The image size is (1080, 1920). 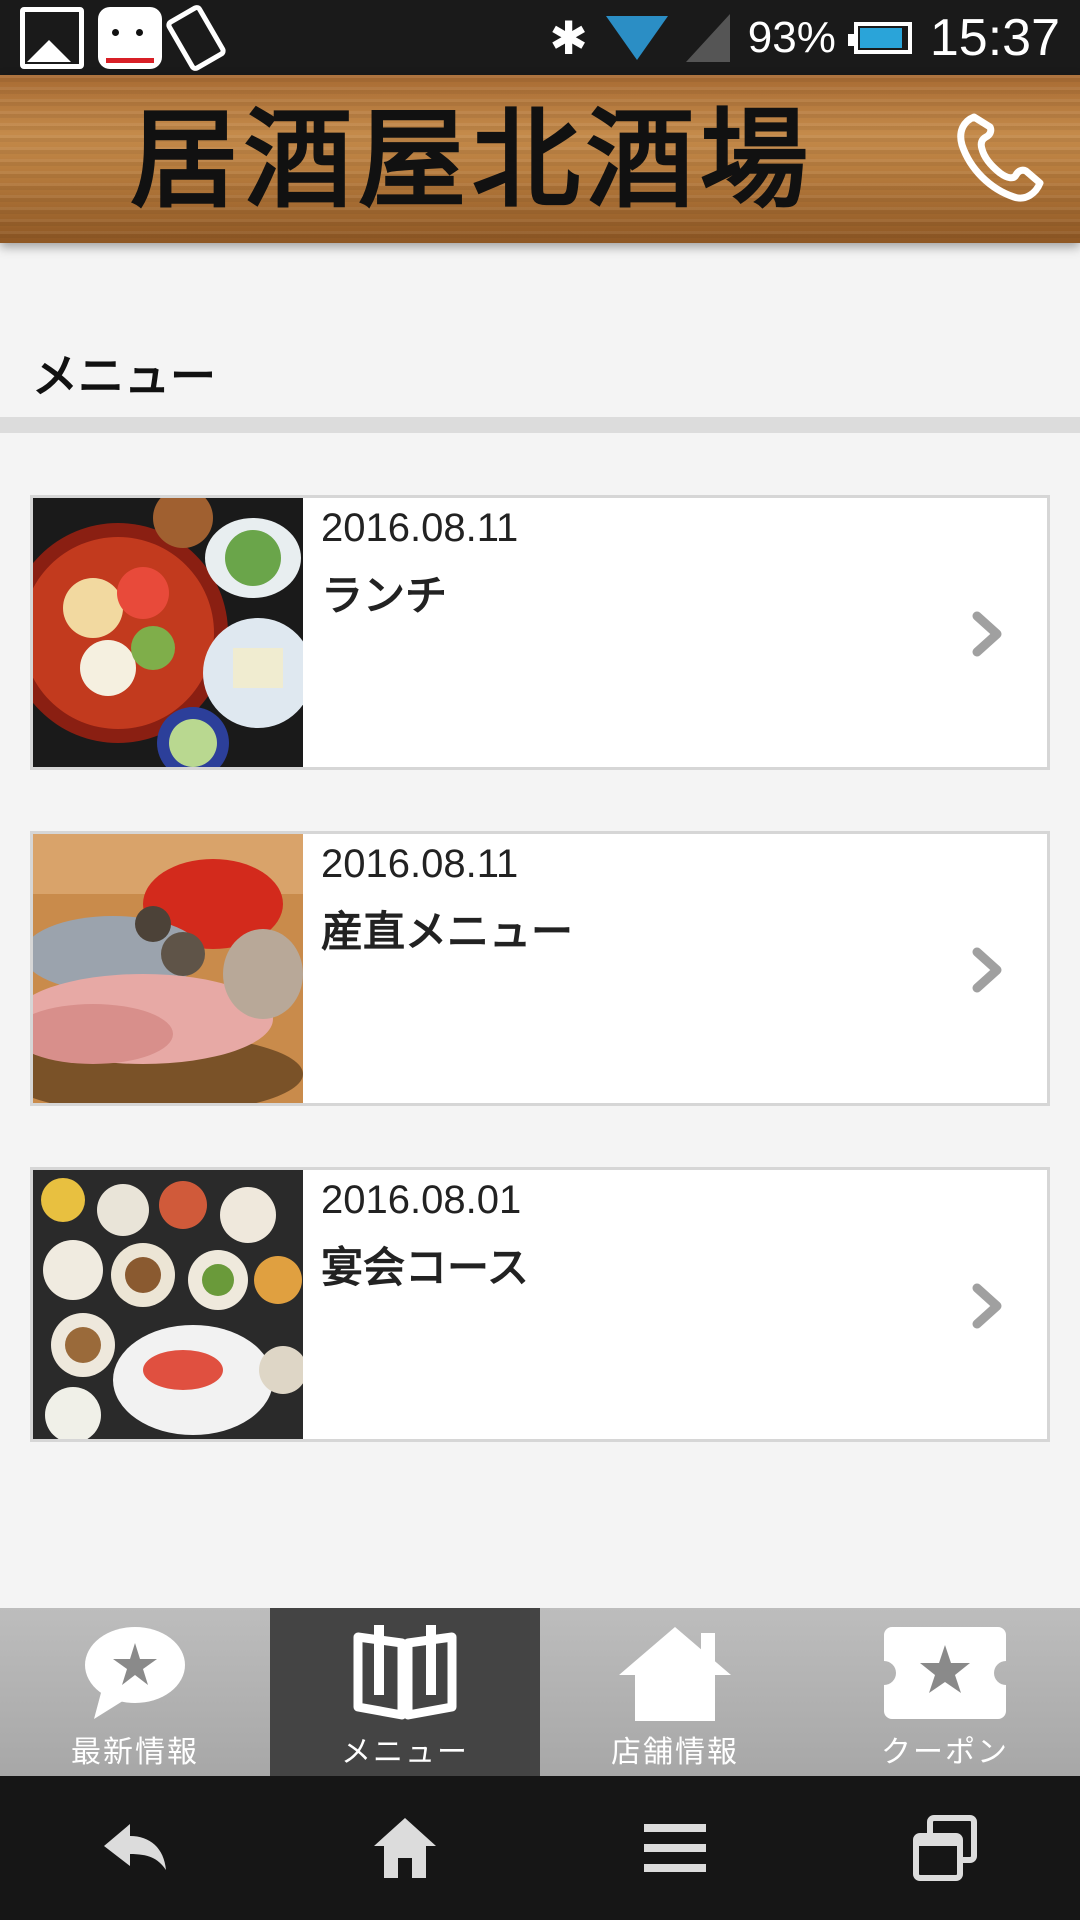 What do you see at coordinates (945, 1672) in the screenshot?
I see `ticket-star-icon` at bounding box center [945, 1672].